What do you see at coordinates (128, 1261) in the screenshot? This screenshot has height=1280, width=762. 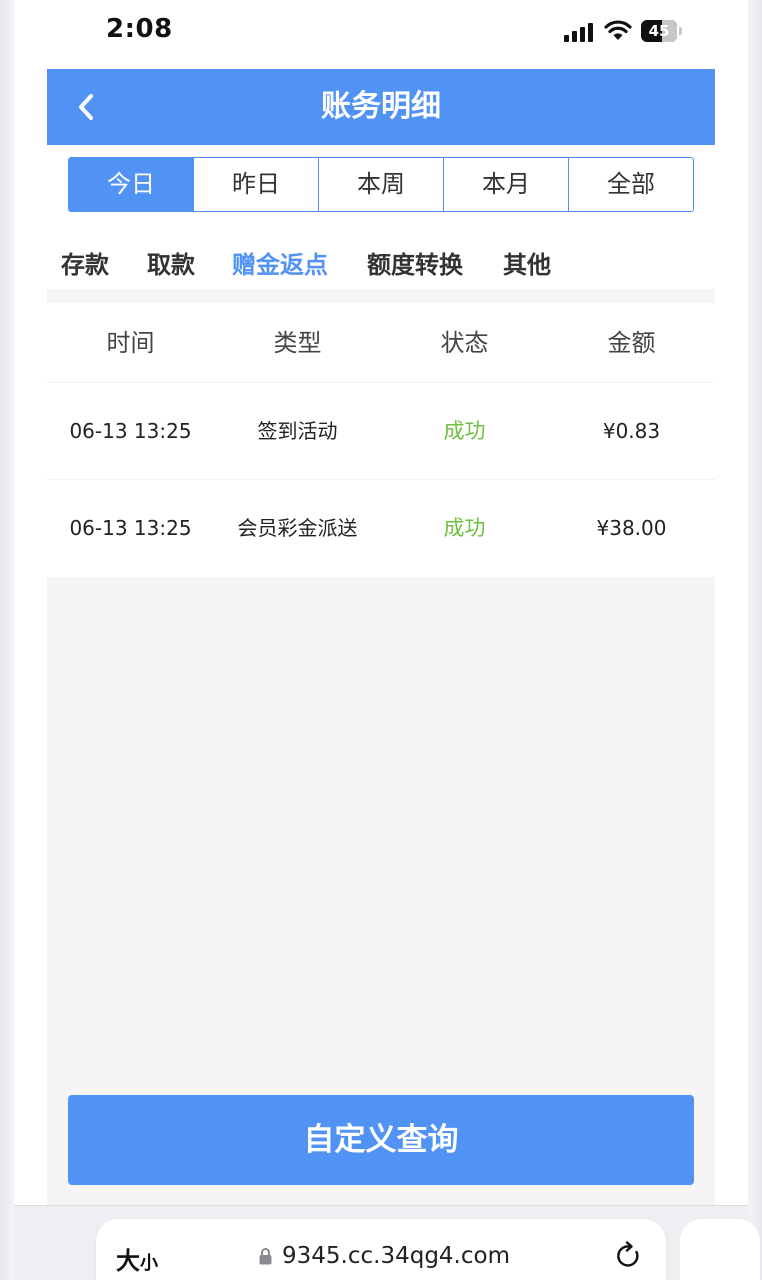 I see `text-size-big: 大` at bounding box center [128, 1261].